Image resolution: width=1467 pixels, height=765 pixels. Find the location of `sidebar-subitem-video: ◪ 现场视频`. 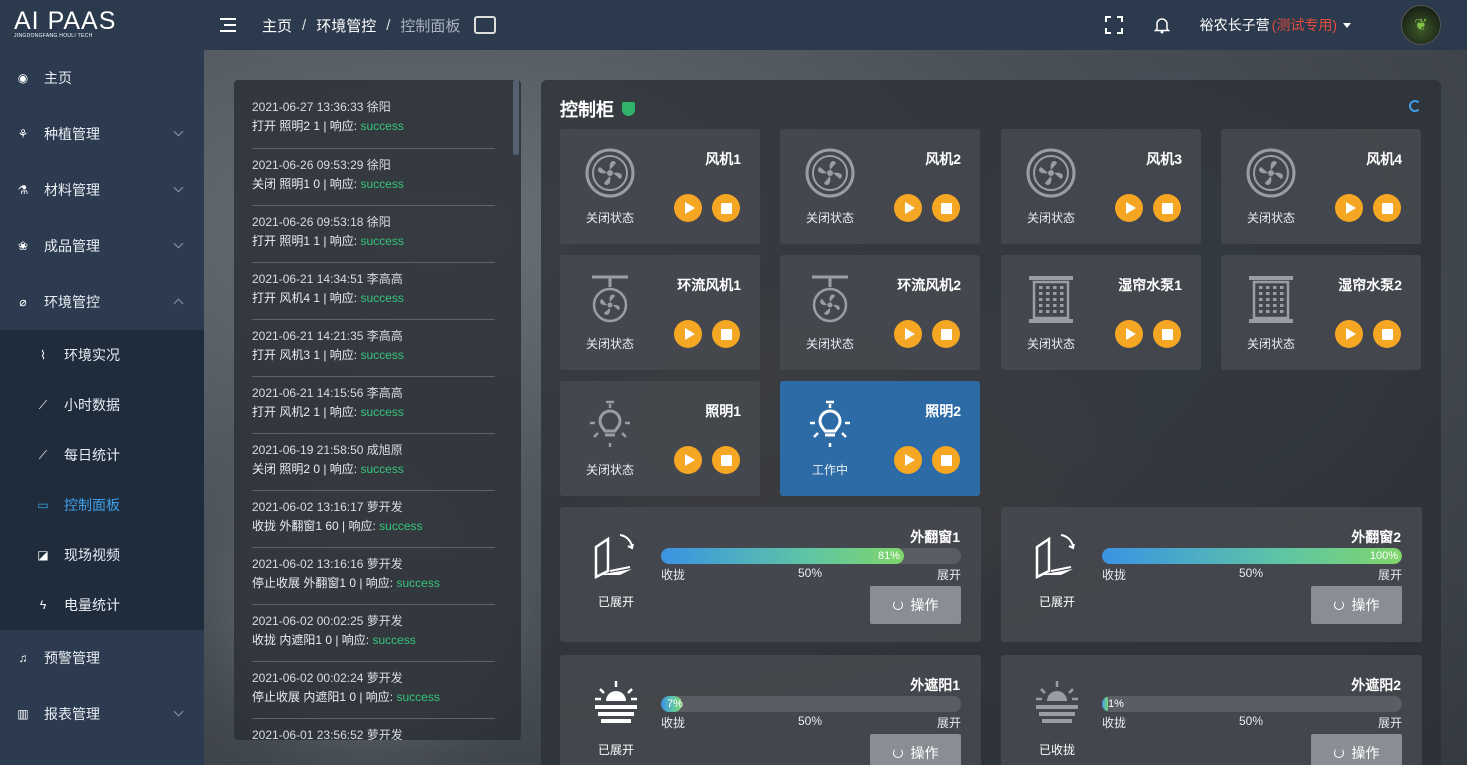

sidebar-subitem-video: ◪ 现场视频 is located at coordinates (102, 555).